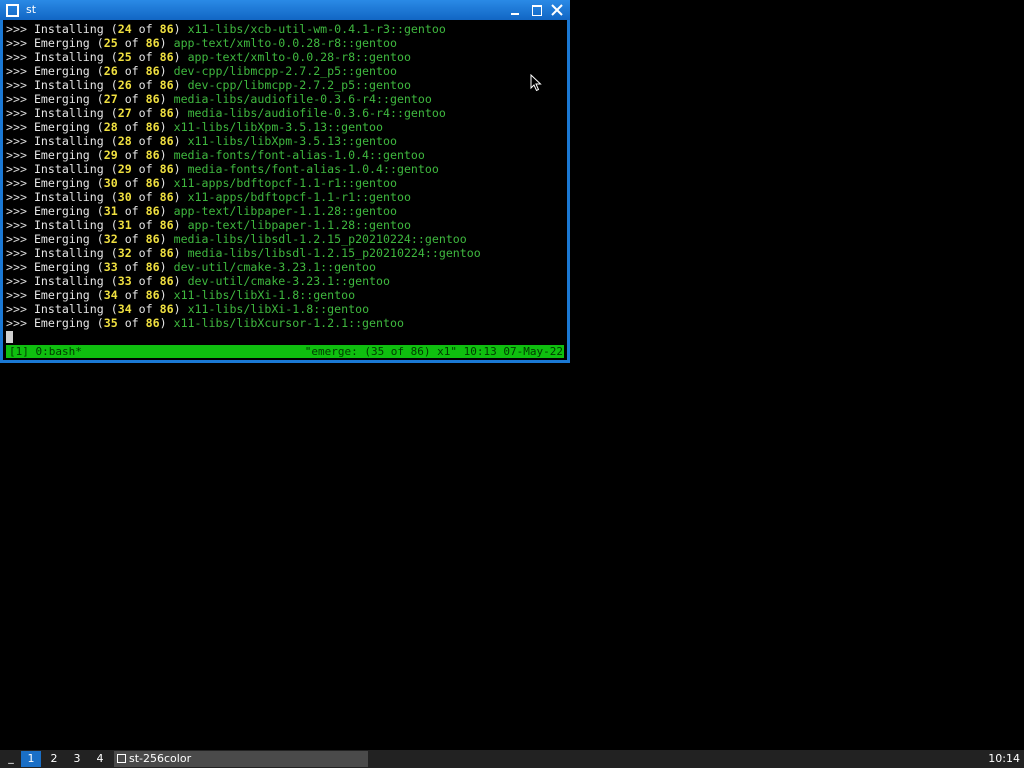 The image size is (1024, 768). I want to click on close-icon, so click(557, 10).